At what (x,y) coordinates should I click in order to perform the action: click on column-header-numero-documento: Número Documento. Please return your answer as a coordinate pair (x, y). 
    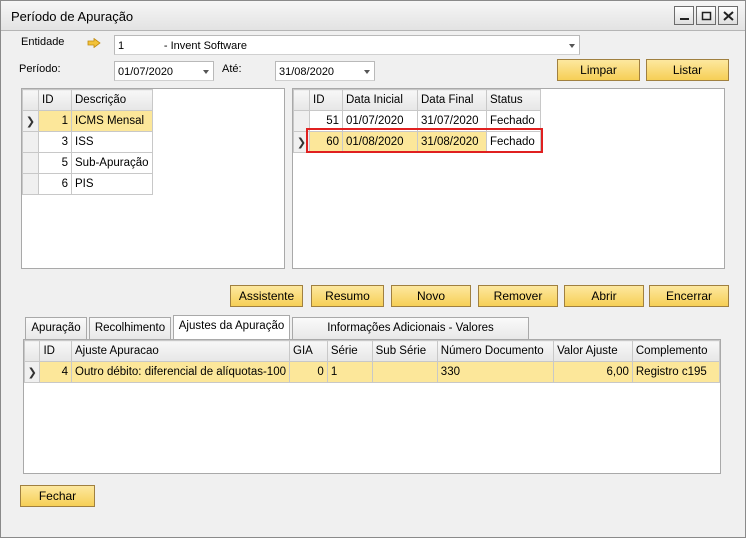
    Looking at the image, I should click on (495, 351).